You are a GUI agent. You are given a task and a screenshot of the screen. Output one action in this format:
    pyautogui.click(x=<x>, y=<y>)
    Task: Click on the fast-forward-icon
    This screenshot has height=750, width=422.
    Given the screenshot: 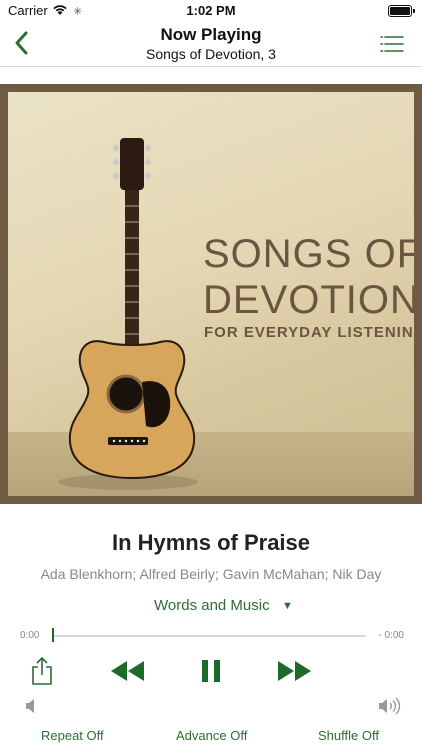 What is the action you would take?
    pyautogui.click(x=295, y=671)
    